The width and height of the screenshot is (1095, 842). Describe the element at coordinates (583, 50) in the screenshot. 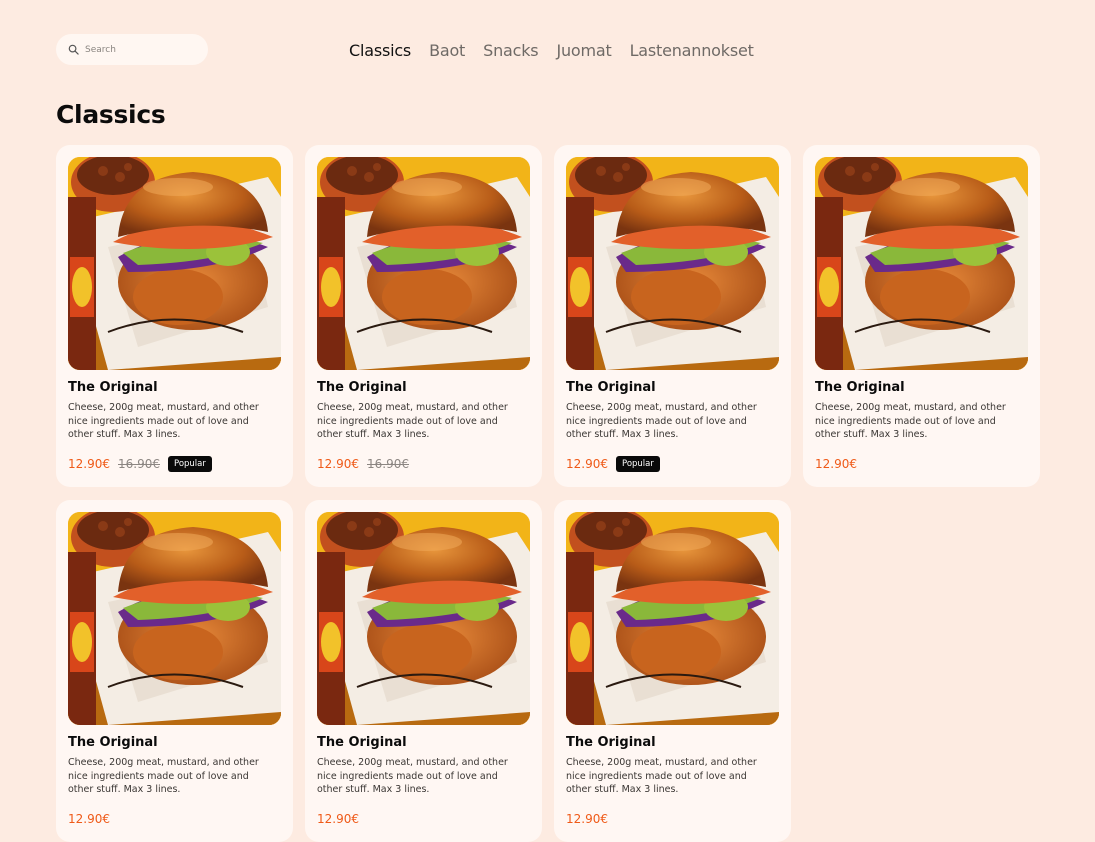

I see `tab-juomat: Juomat` at that location.